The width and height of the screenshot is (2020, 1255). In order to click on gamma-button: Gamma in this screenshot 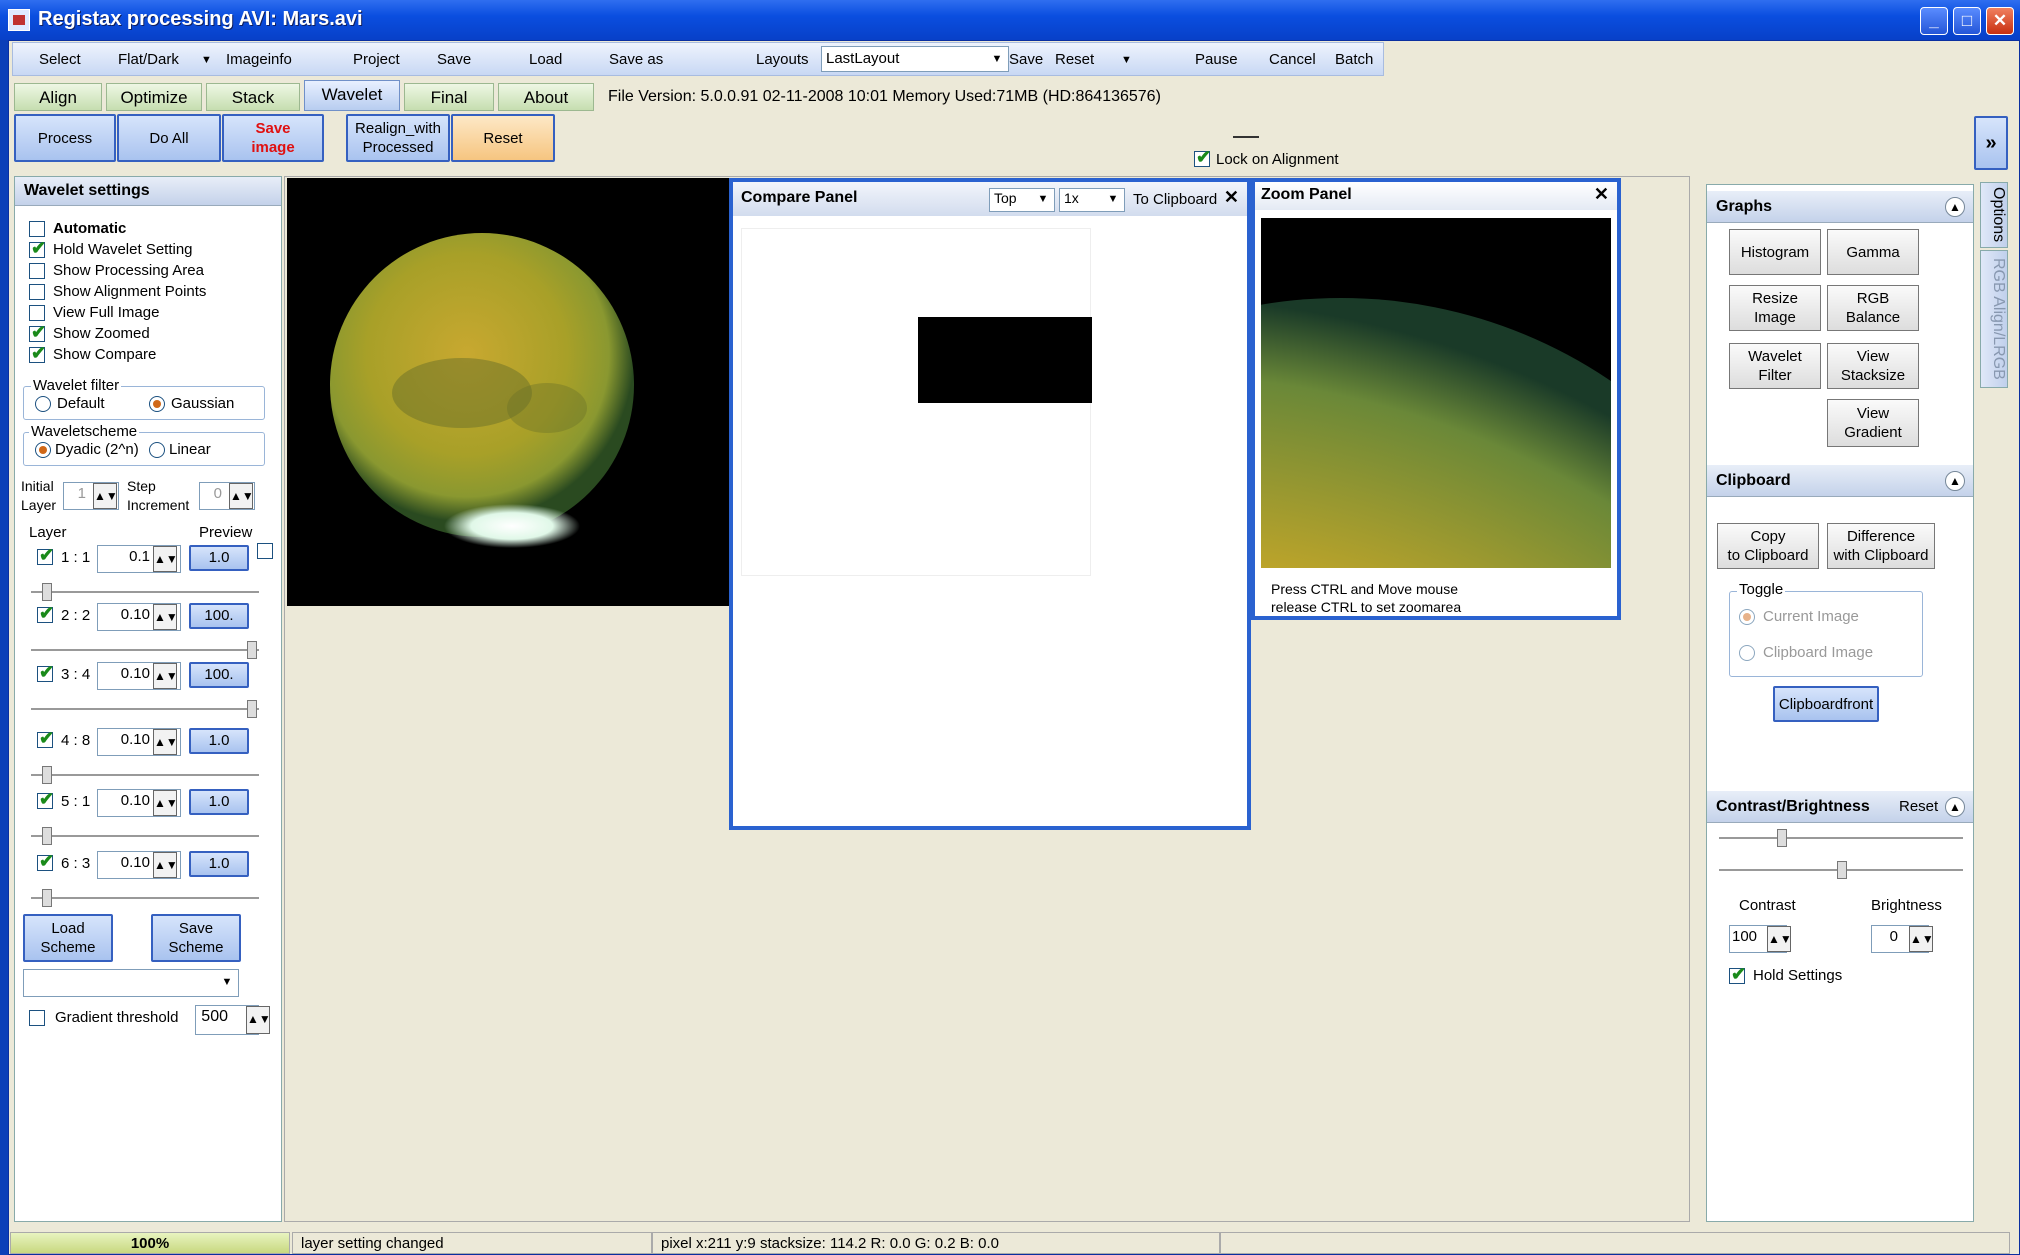, I will do `click(1873, 252)`.